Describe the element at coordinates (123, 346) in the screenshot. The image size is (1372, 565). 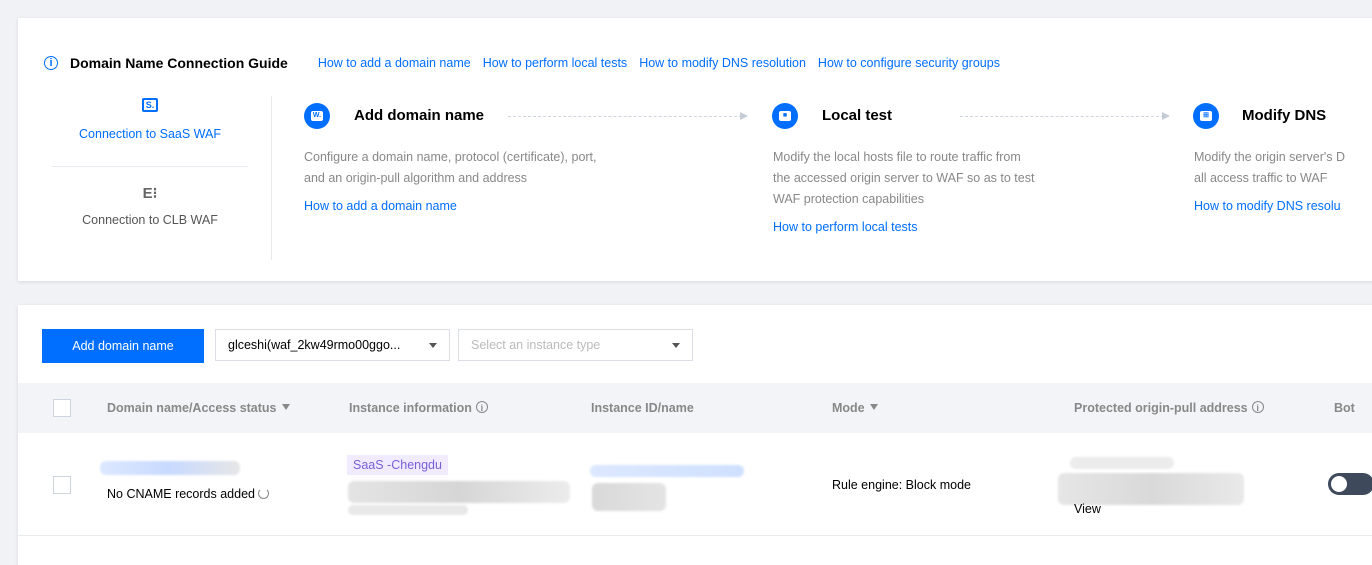
I see `add-domain-button: Add domain name` at that location.